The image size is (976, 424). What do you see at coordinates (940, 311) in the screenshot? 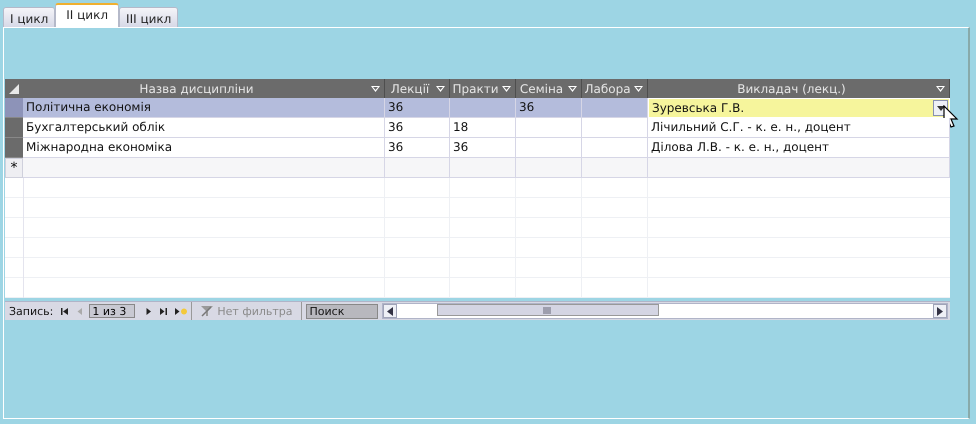
I see `scroll-right-icon` at bounding box center [940, 311].